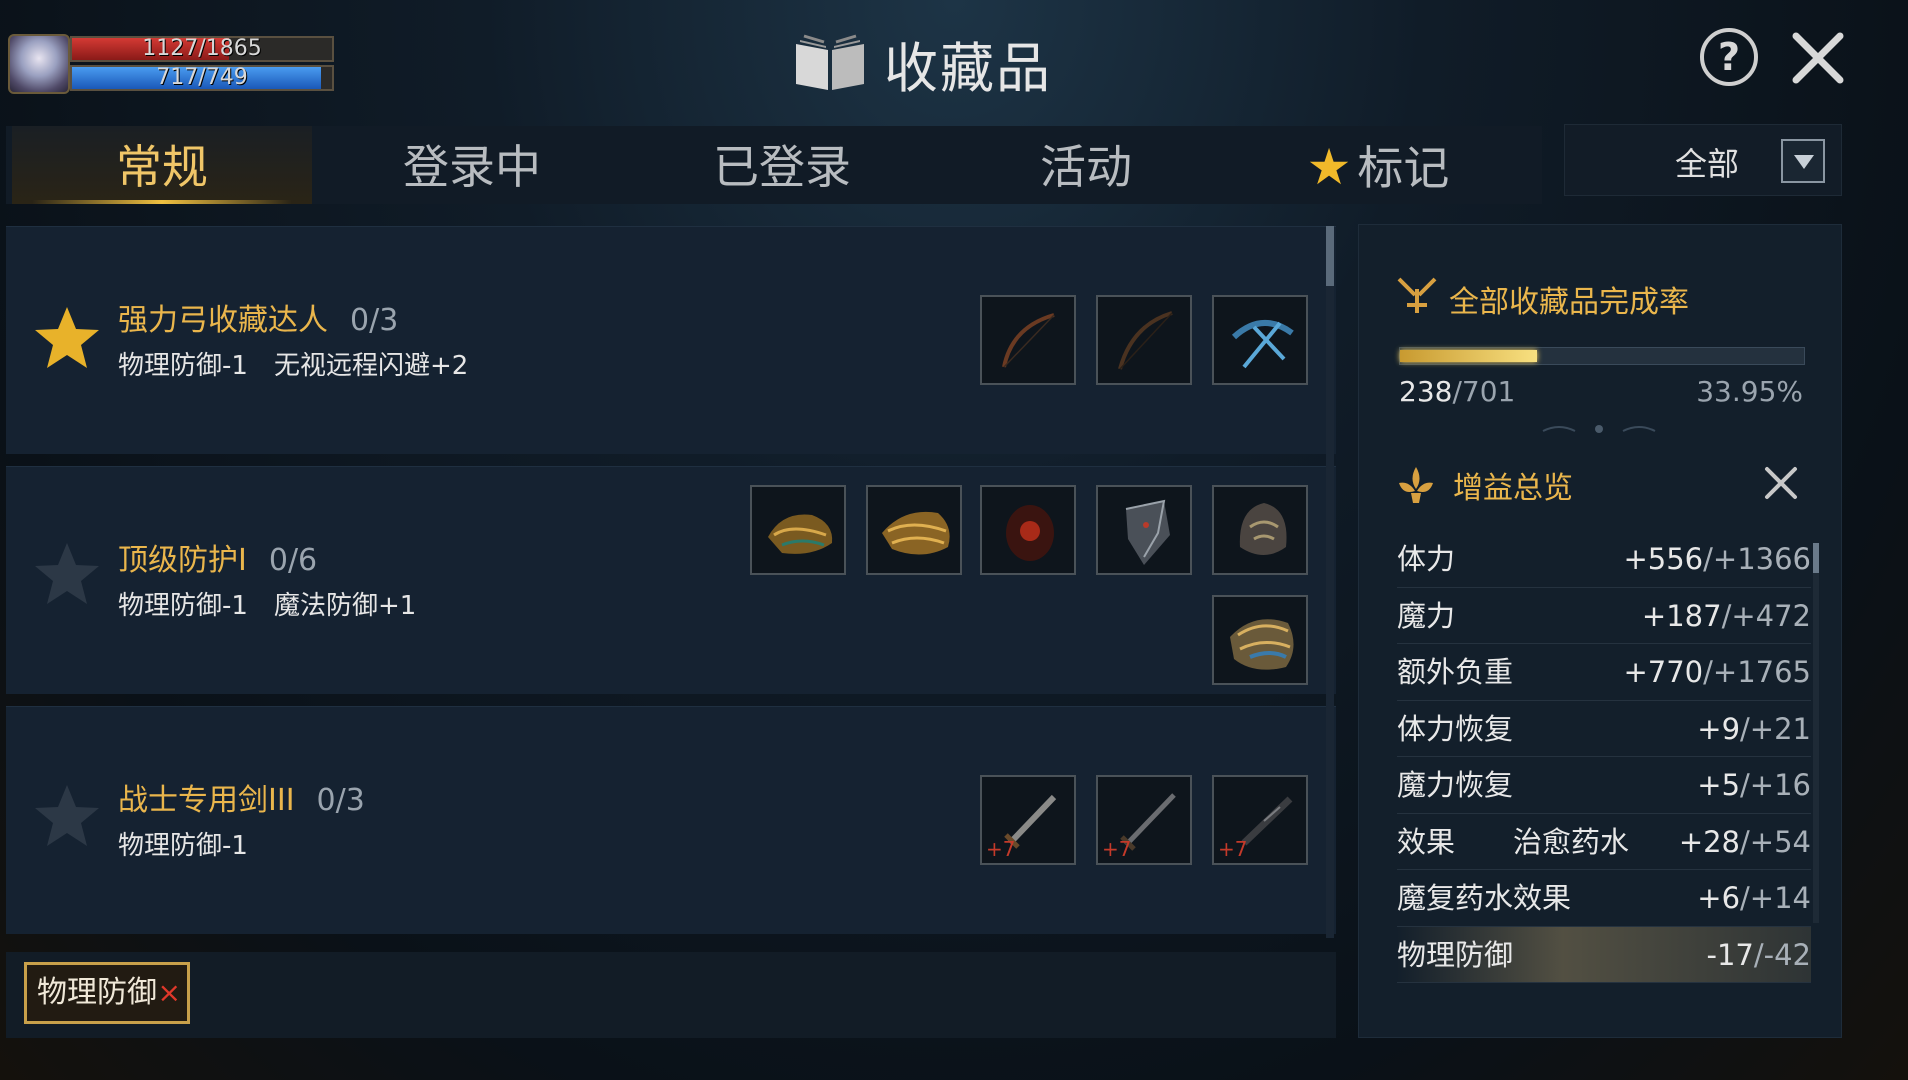 The width and height of the screenshot is (1908, 1080). I want to click on tab-registered: 已登录, so click(782, 165).